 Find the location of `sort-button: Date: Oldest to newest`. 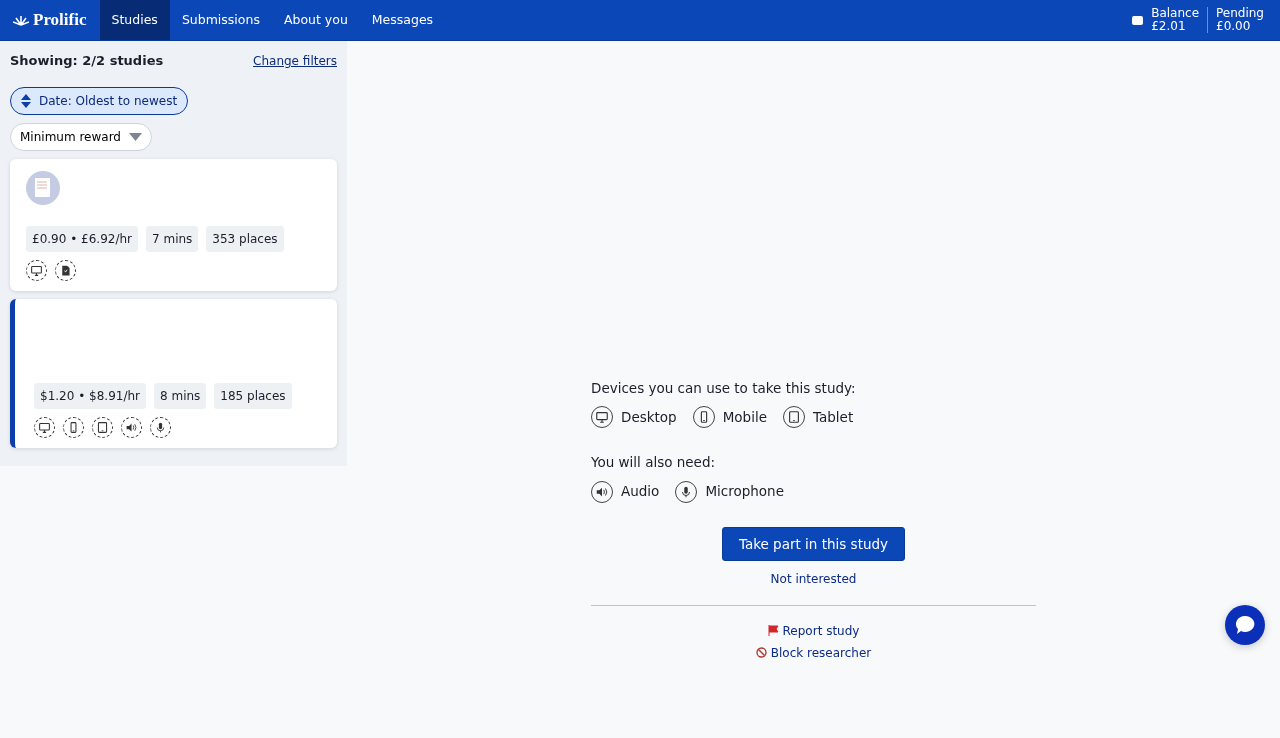

sort-button: Date: Oldest to newest is located at coordinates (99, 100).